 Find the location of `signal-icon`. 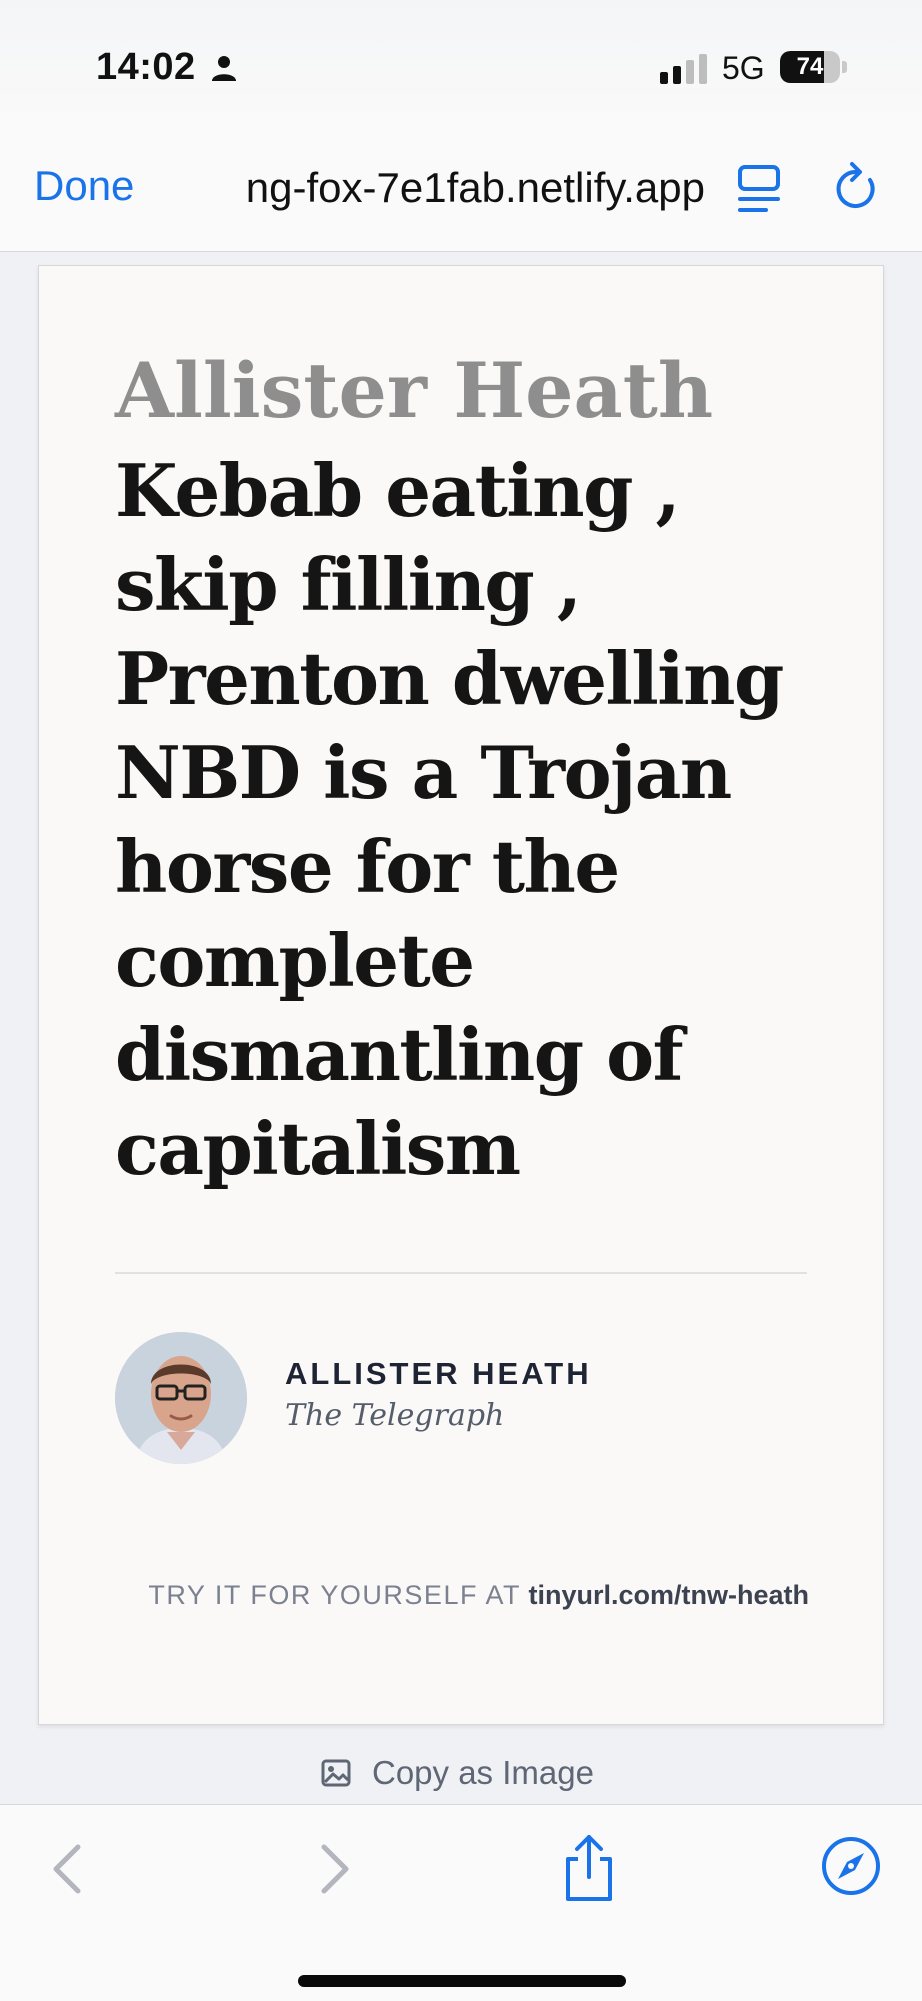

signal-icon is located at coordinates (683, 69).